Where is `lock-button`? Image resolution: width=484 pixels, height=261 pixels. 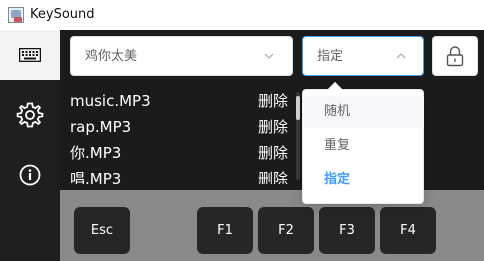 lock-button is located at coordinates (455, 56).